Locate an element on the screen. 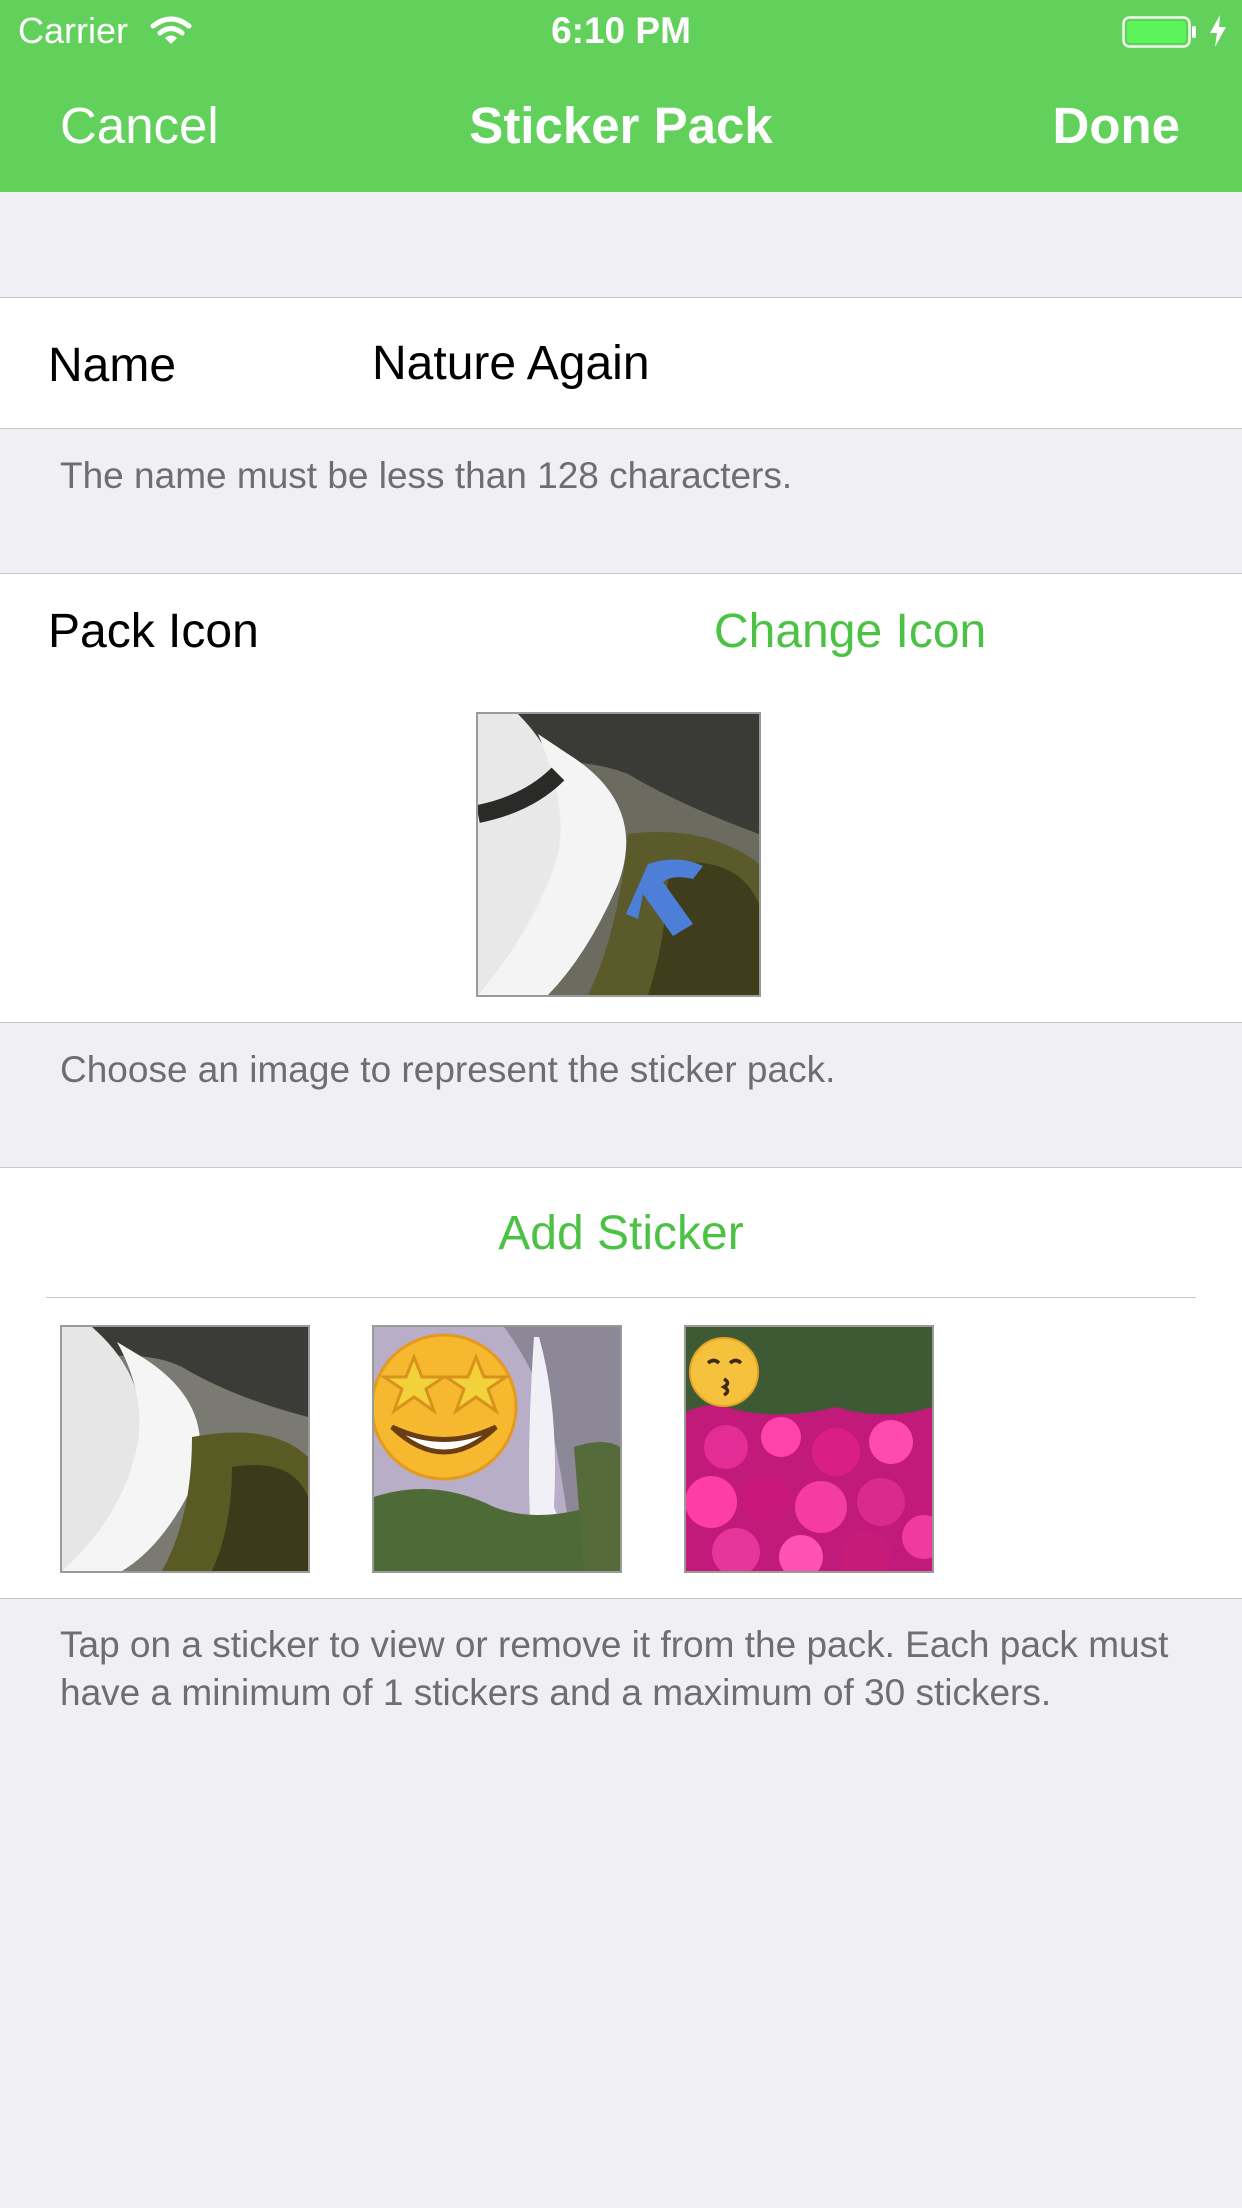 The height and width of the screenshot is (2208, 1242). add-sticker-button: Add Sticker is located at coordinates (621, 1233).